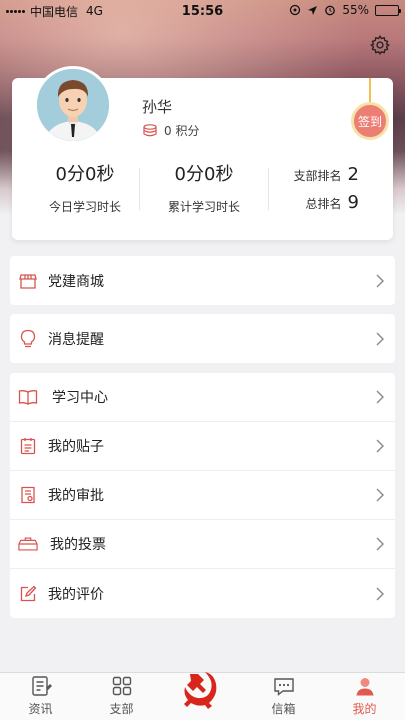  Describe the element at coordinates (353, 202) in the screenshot. I see `total-rank-value: 9` at that location.